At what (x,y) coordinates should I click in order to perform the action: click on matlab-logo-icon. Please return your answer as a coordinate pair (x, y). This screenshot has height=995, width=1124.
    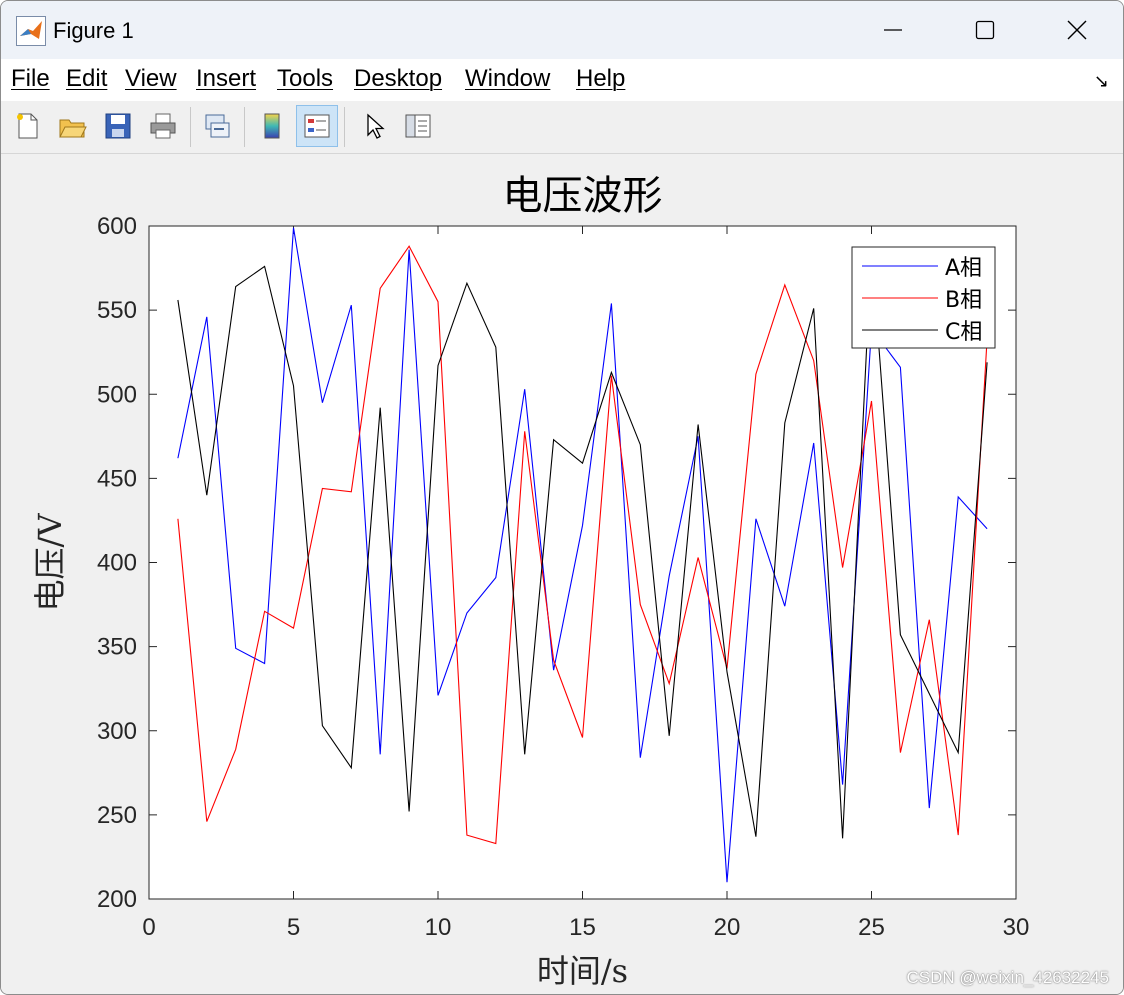
    Looking at the image, I should click on (31, 31).